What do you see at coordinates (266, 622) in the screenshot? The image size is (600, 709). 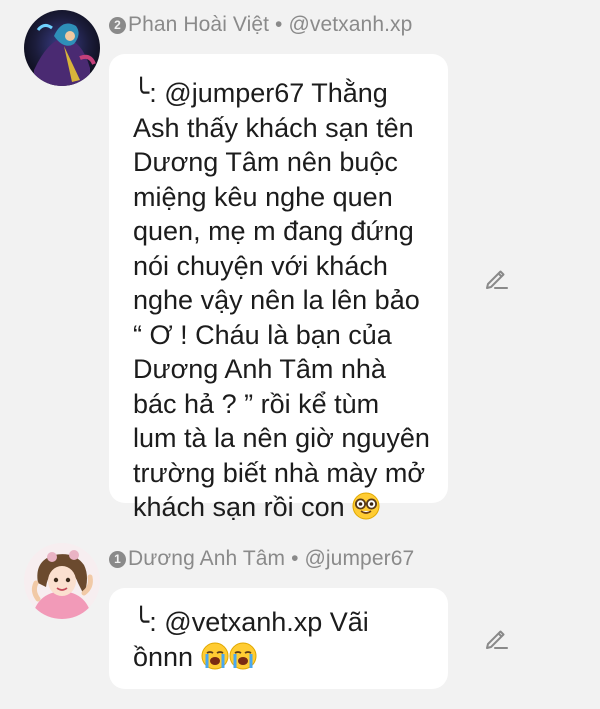 I see `comment-text-line: @vetxanh.xp Vãi` at bounding box center [266, 622].